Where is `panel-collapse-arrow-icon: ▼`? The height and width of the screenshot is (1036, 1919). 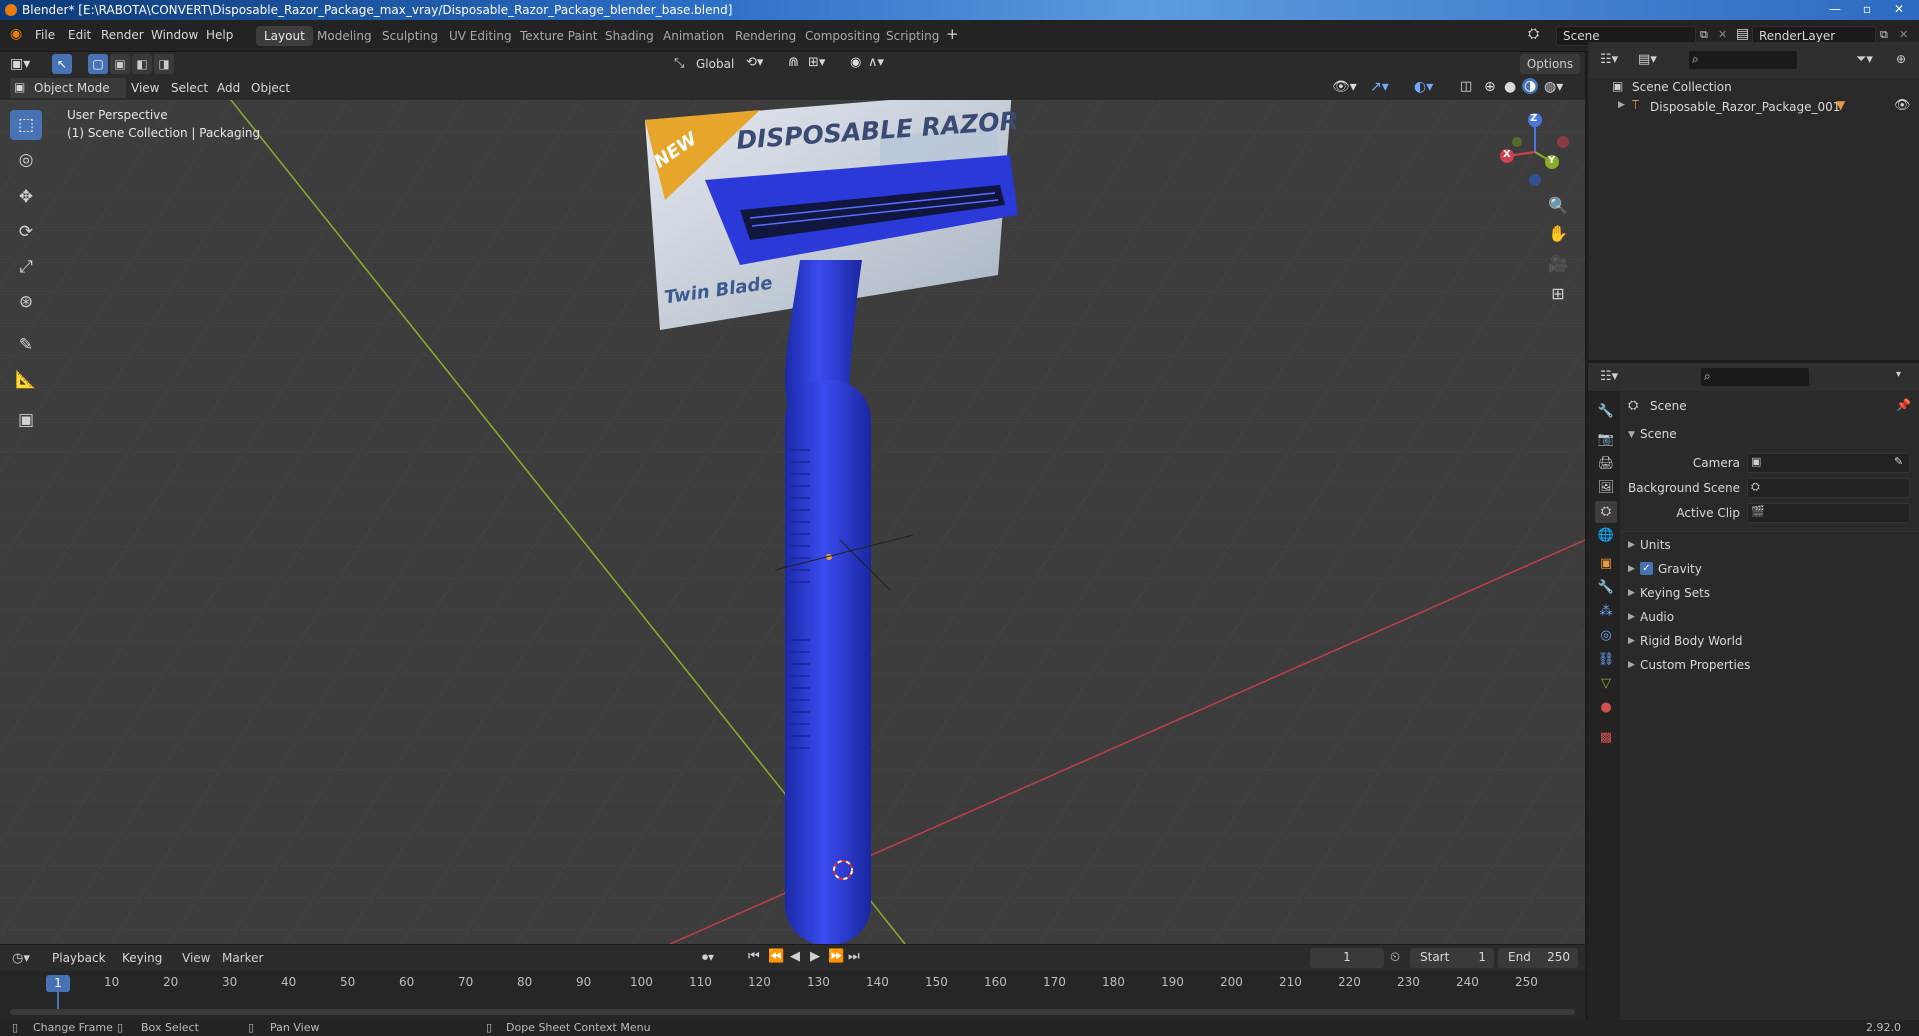 panel-collapse-arrow-icon: ▼ is located at coordinates (1631, 435).